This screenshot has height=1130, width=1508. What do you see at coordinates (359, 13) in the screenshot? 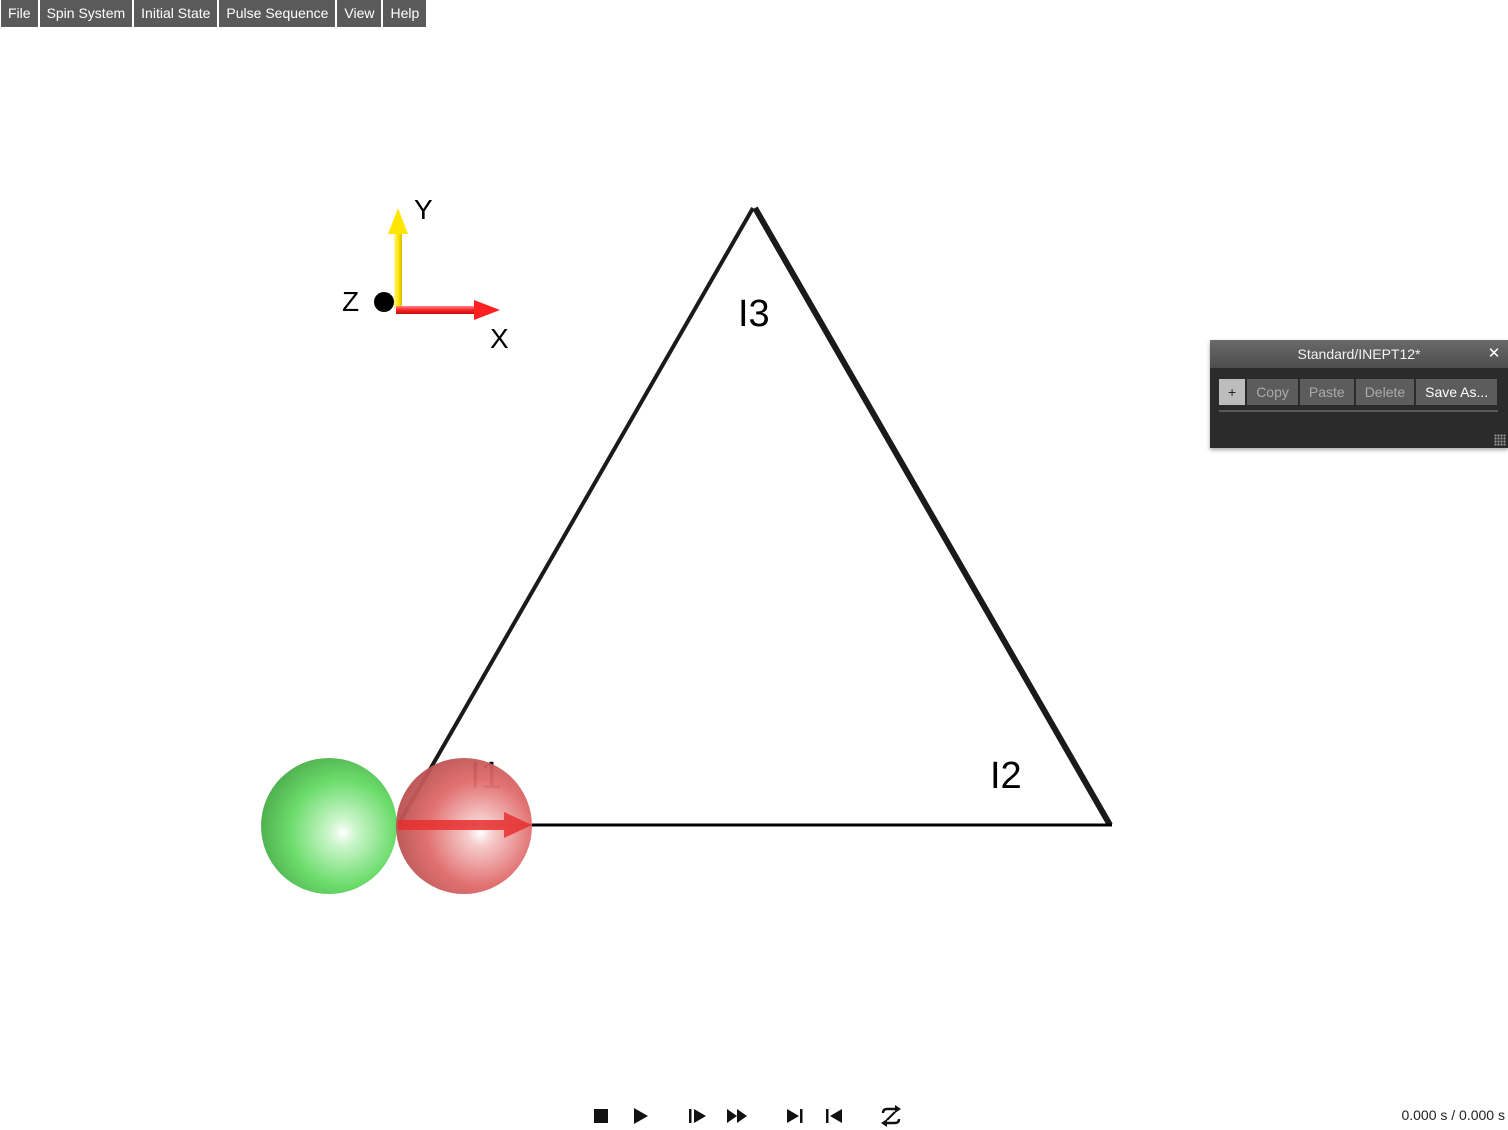
I see `menu-view: View` at bounding box center [359, 13].